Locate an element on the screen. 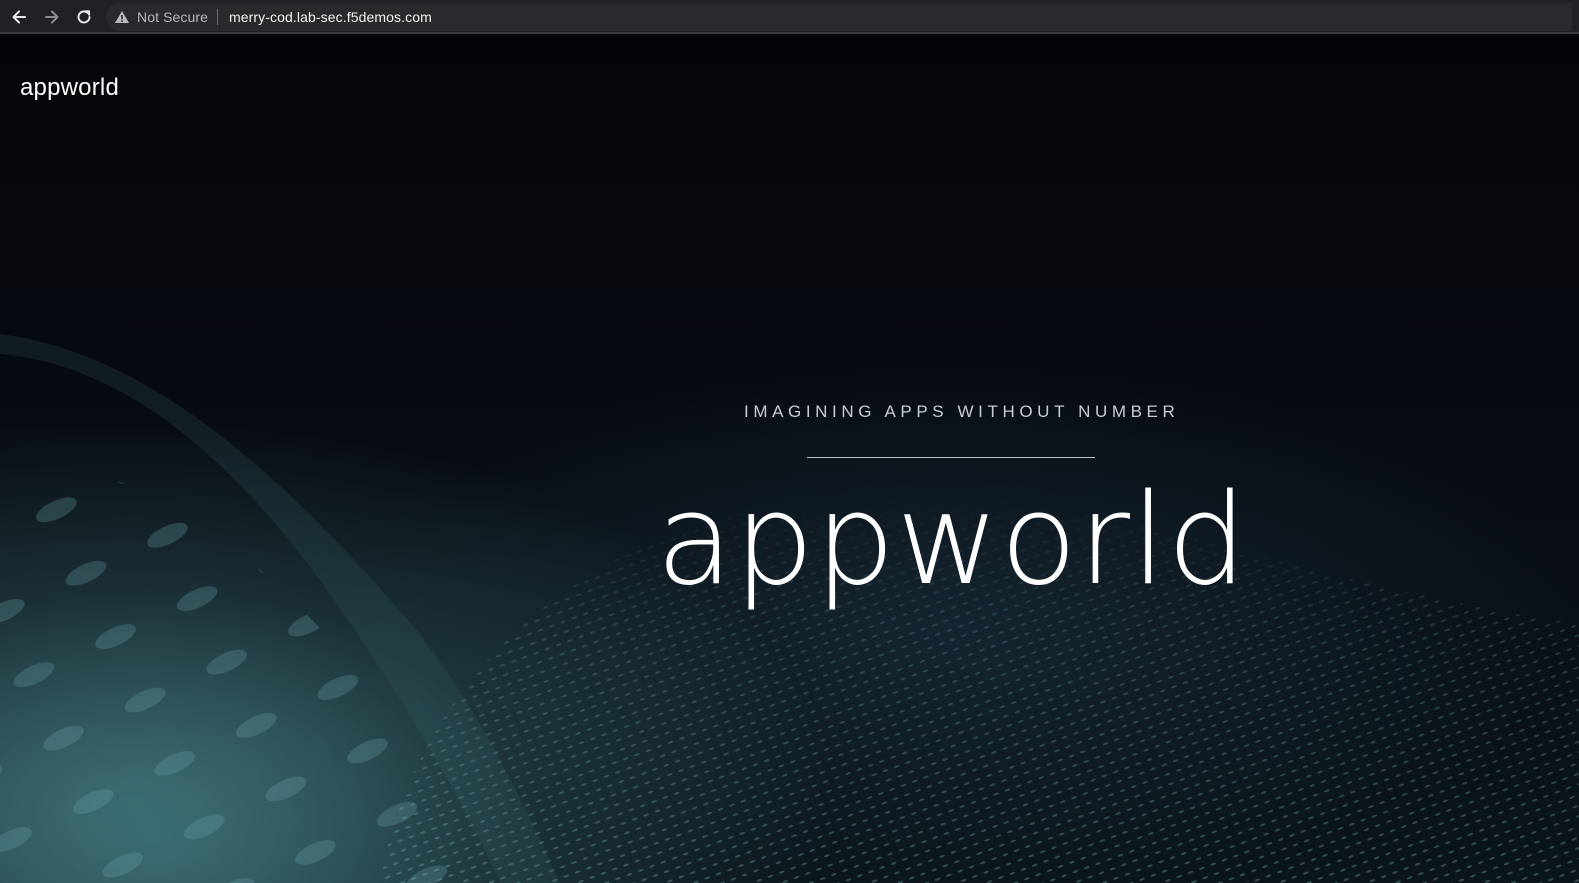  arrow-left-icon is located at coordinates (19, 17).